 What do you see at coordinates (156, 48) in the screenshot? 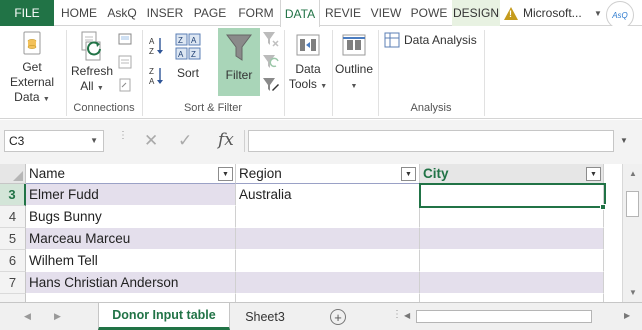
I see `sort-ascending-icon: AZ` at bounding box center [156, 48].